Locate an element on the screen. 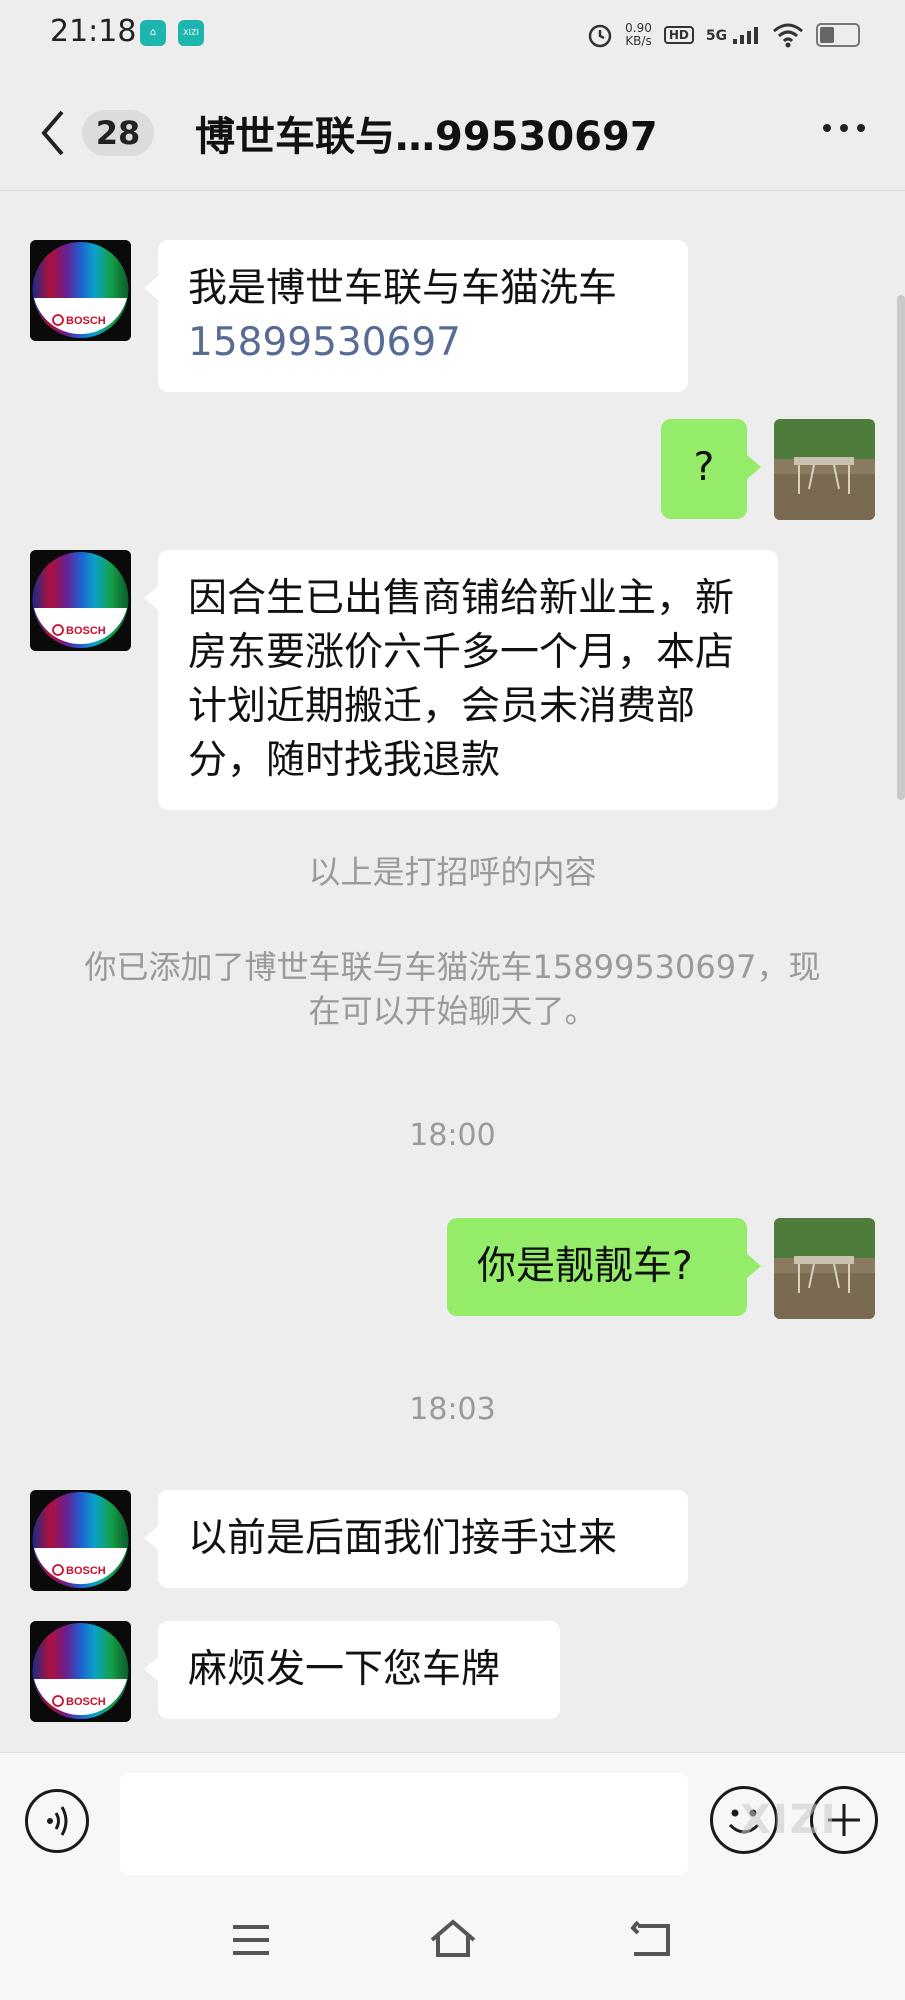 This screenshot has height=2000, width=905. message-bubble-incoming: 以前是后面我们接手过来 is located at coordinates (416, 1539).